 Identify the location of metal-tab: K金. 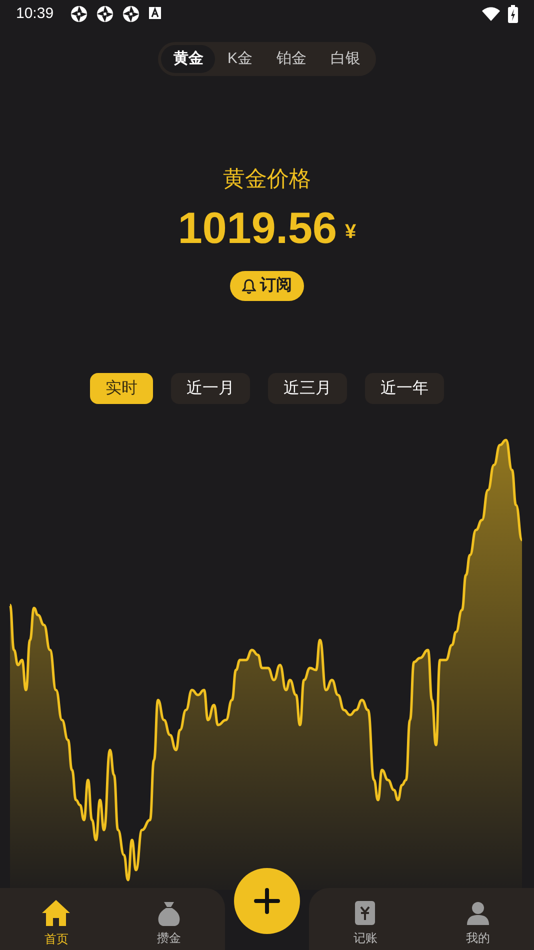
(239, 59).